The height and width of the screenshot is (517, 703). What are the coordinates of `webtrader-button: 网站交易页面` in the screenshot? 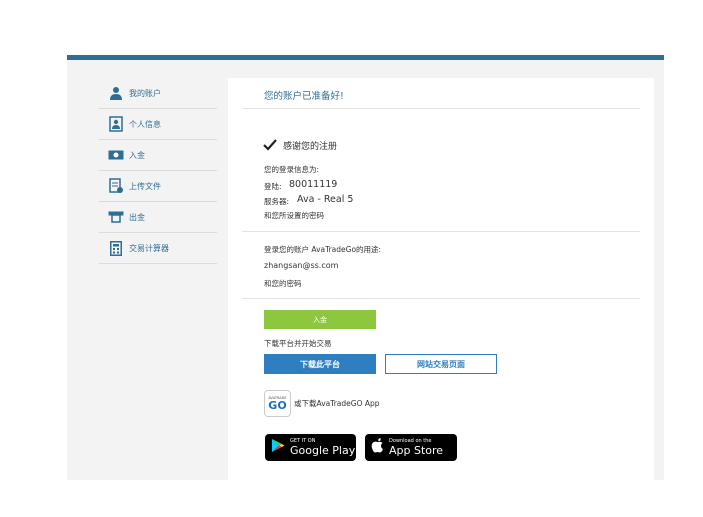 It's located at (441, 364).